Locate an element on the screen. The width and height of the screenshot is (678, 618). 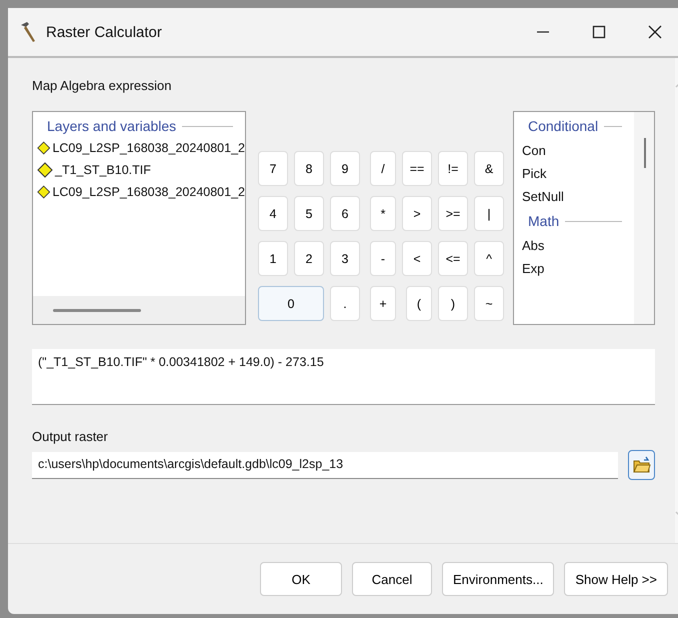
keypad-button: >= is located at coordinates (453, 213).